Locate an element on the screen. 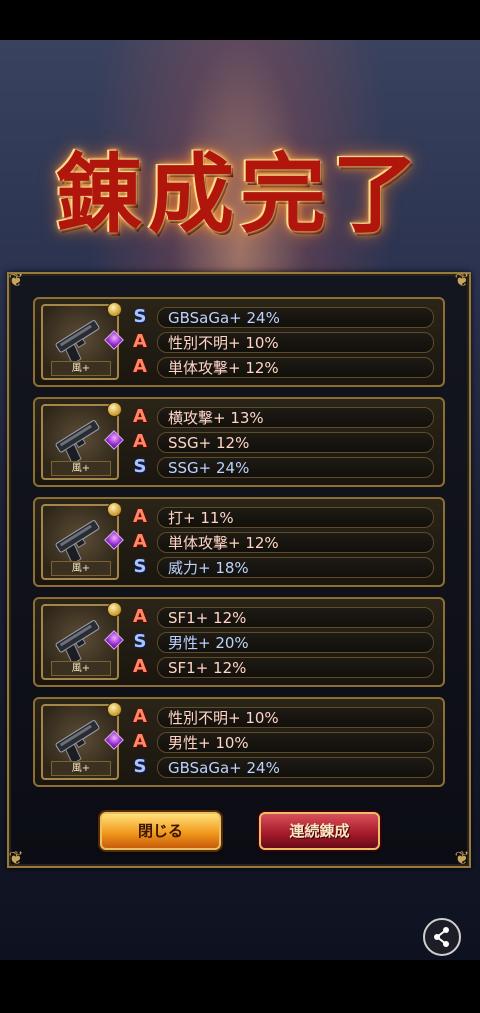 This screenshot has width=480, height=1013. share-button is located at coordinates (442, 937).